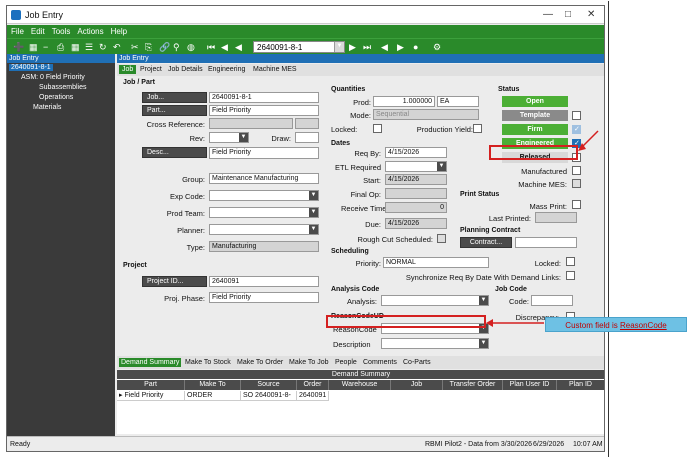 This screenshot has width=690, height=459. I want to click on tab-engineering: Engineering, so click(226, 69).